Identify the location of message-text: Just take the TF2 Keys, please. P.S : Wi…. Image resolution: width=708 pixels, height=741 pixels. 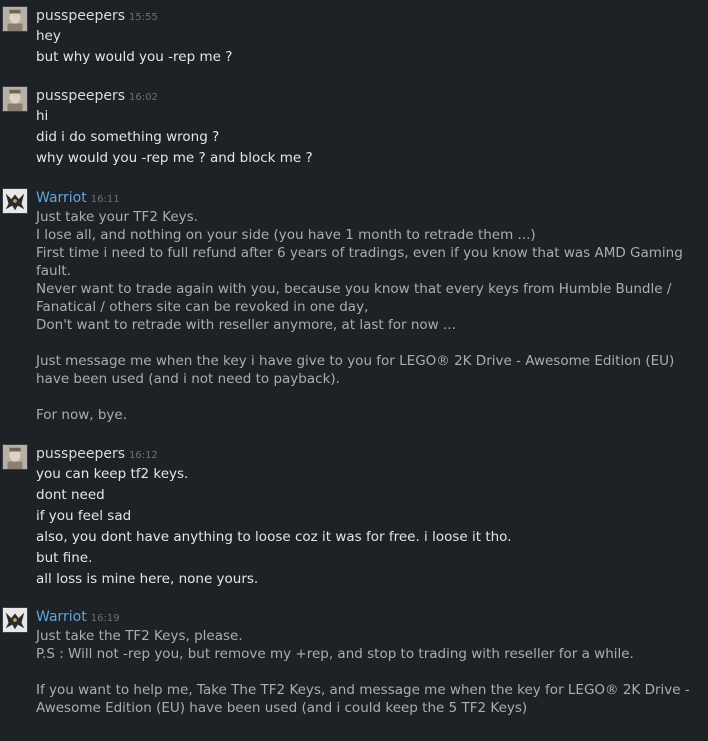
(335, 645).